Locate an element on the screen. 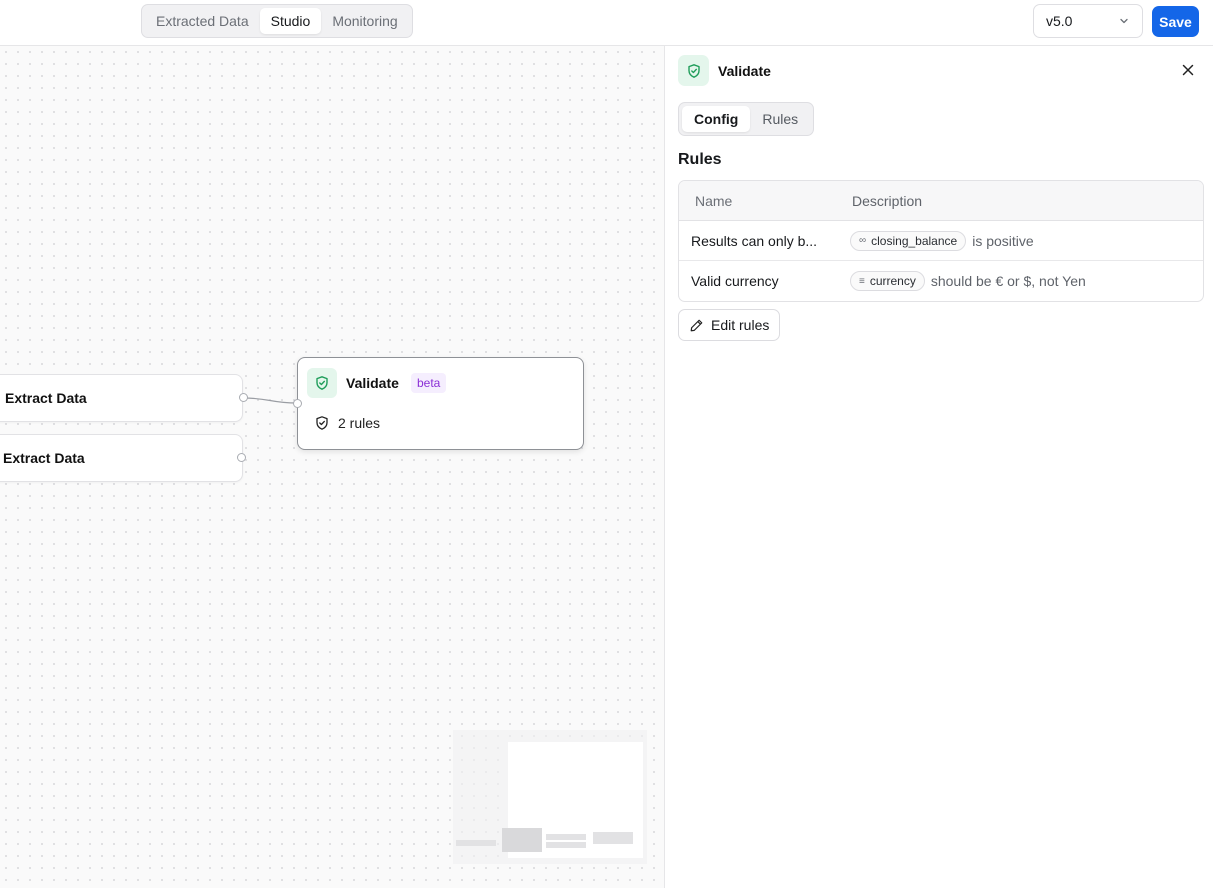 Image resolution: width=1213 pixels, height=888 pixels. rule-name: Valid currency is located at coordinates (735, 281).